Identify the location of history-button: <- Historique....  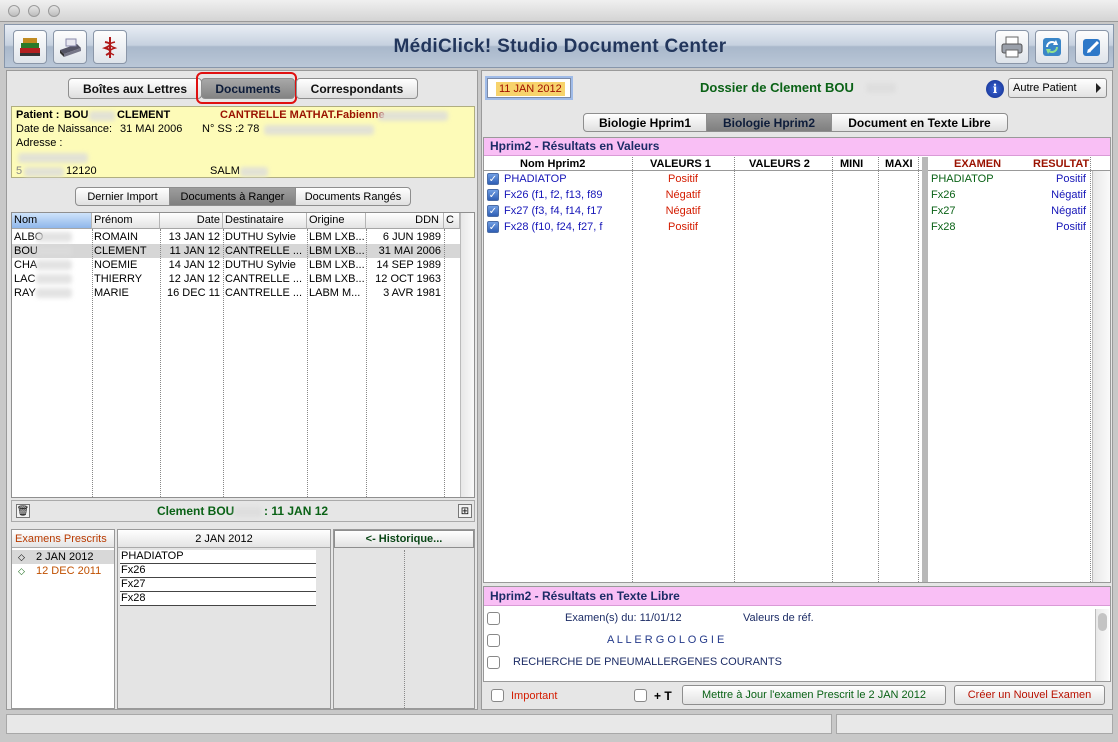
(404, 539).